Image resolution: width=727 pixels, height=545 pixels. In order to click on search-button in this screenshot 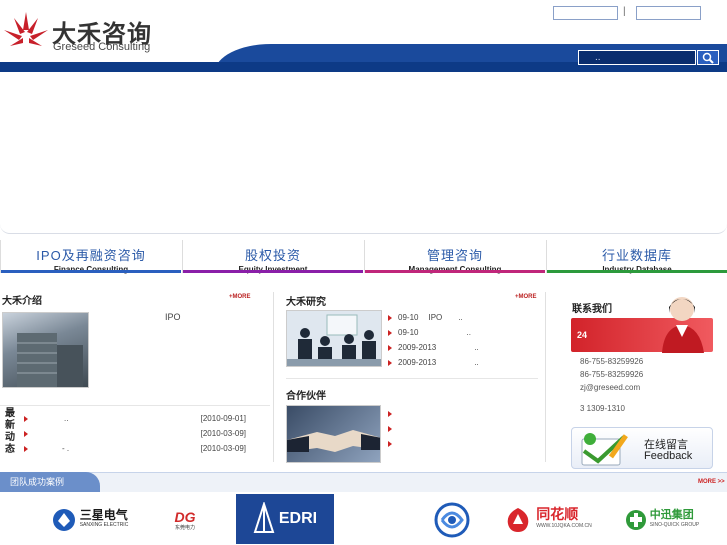, I will do `click(708, 57)`.